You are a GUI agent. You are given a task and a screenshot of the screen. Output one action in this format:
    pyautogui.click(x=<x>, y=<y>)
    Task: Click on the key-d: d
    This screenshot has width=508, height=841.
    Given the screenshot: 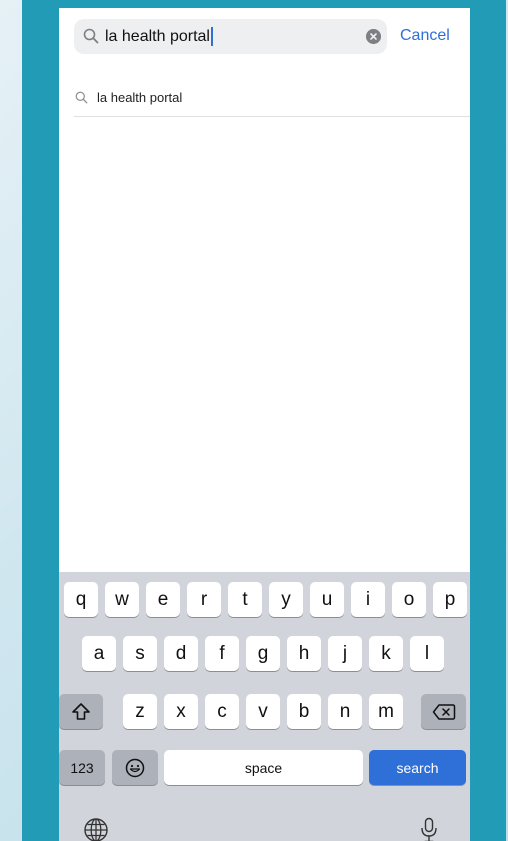 What is the action you would take?
    pyautogui.click(x=181, y=653)
    